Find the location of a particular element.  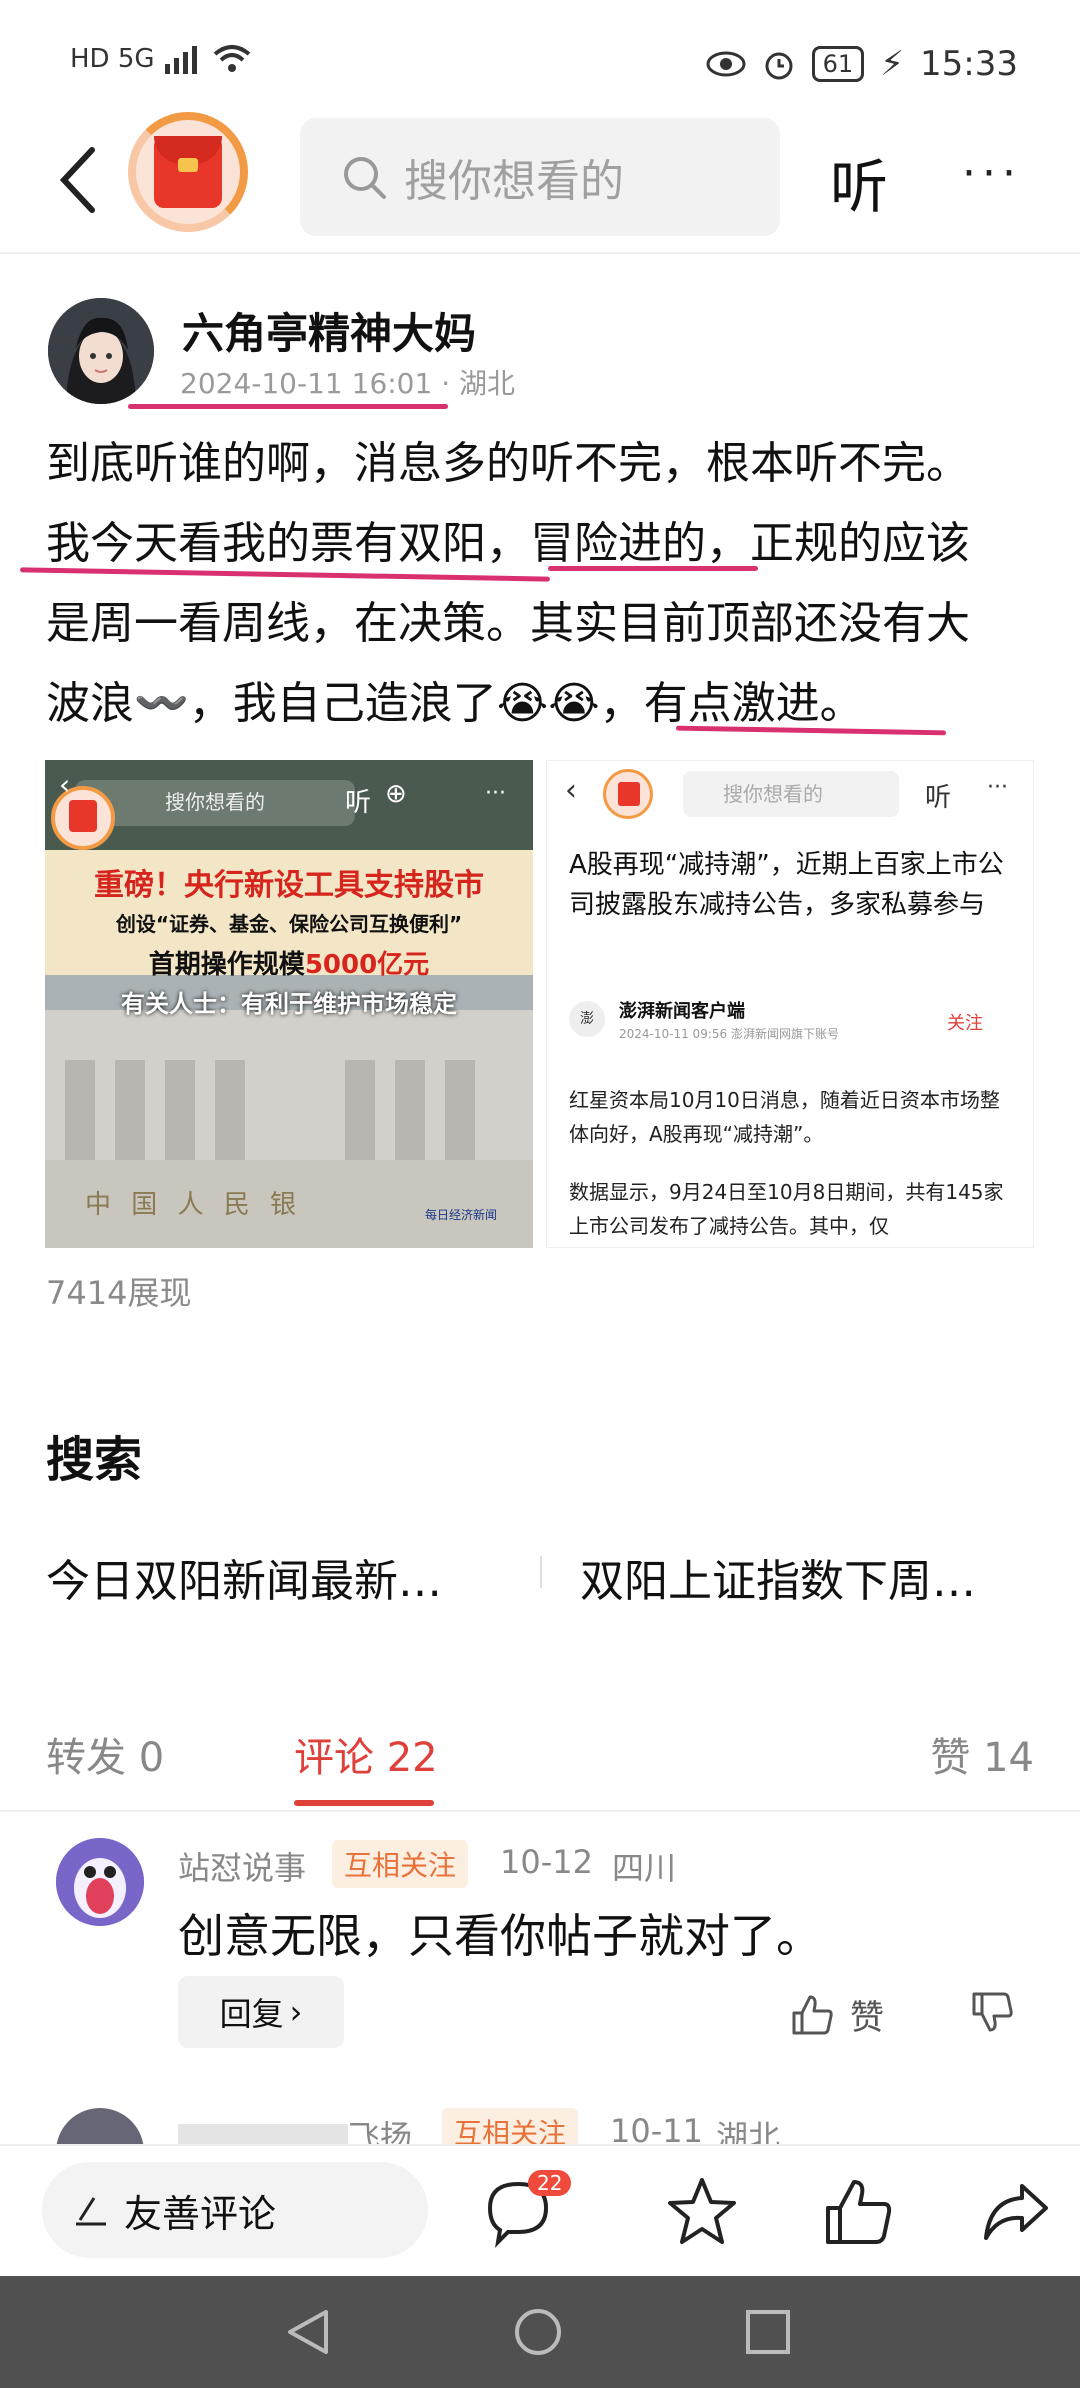

post-line: 到底听谁的啊，消息多的听不完，根本听不完。 is located at coordinates (508, 463).